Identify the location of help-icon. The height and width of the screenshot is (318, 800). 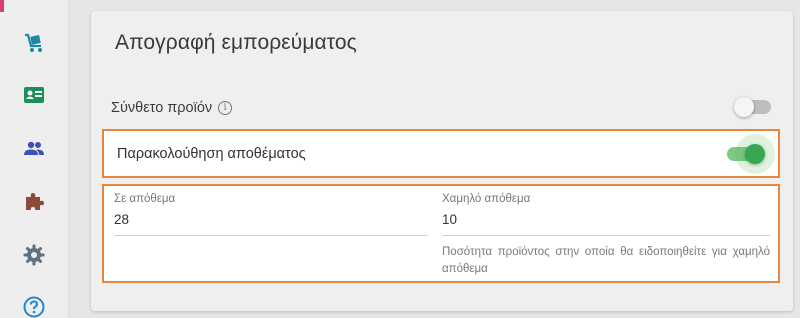
(34, 307).